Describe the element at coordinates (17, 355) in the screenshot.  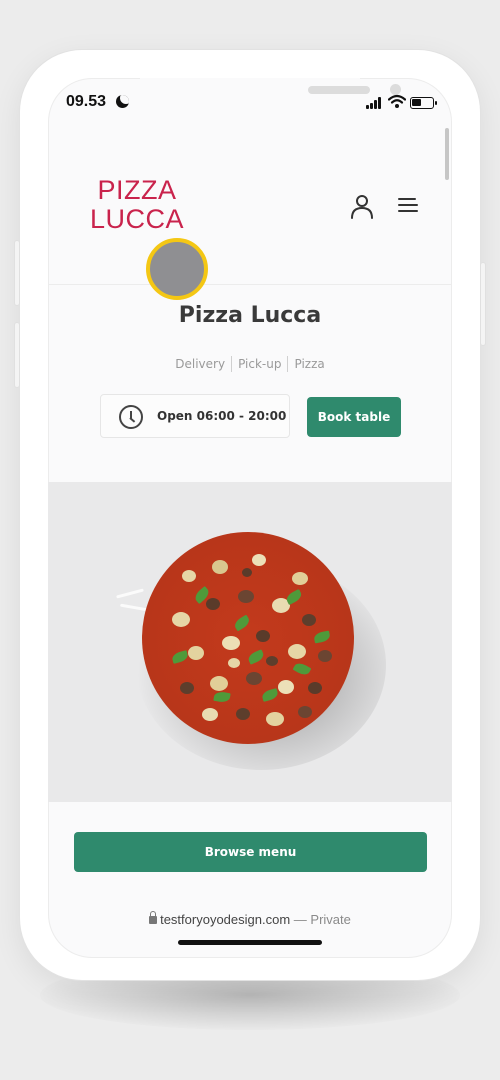
I see `volume-button` at that location.